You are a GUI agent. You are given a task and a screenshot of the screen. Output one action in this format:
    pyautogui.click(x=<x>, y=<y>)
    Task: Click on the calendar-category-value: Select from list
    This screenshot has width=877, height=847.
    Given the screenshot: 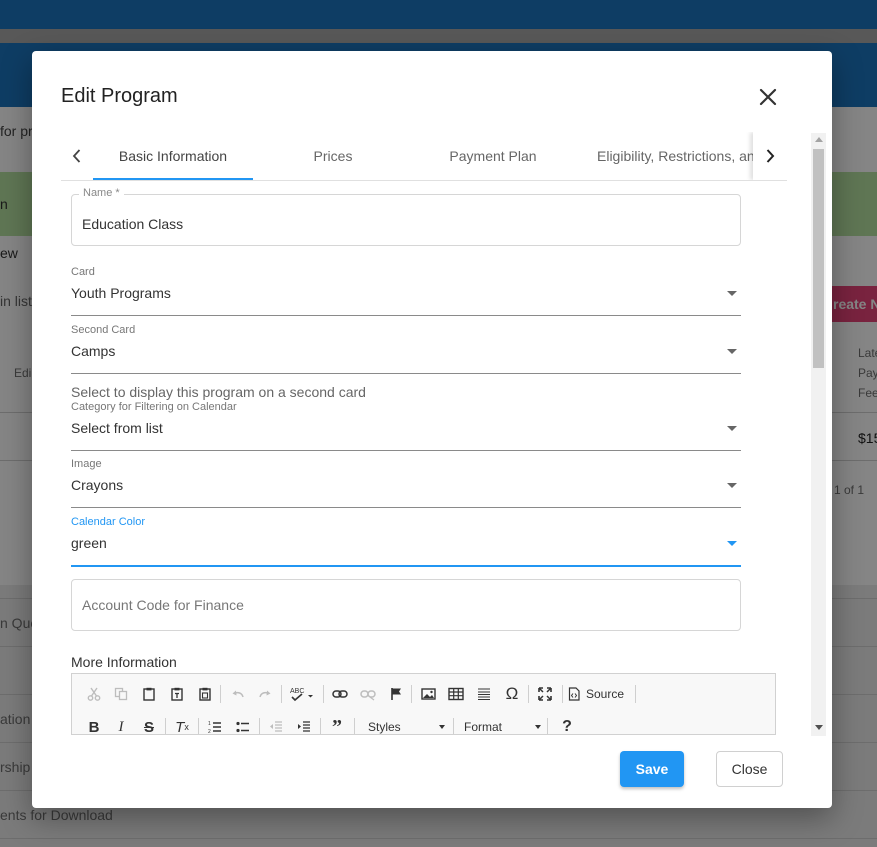 What is the action you would take?
    pyautogui.click(x=117, y=428)
    